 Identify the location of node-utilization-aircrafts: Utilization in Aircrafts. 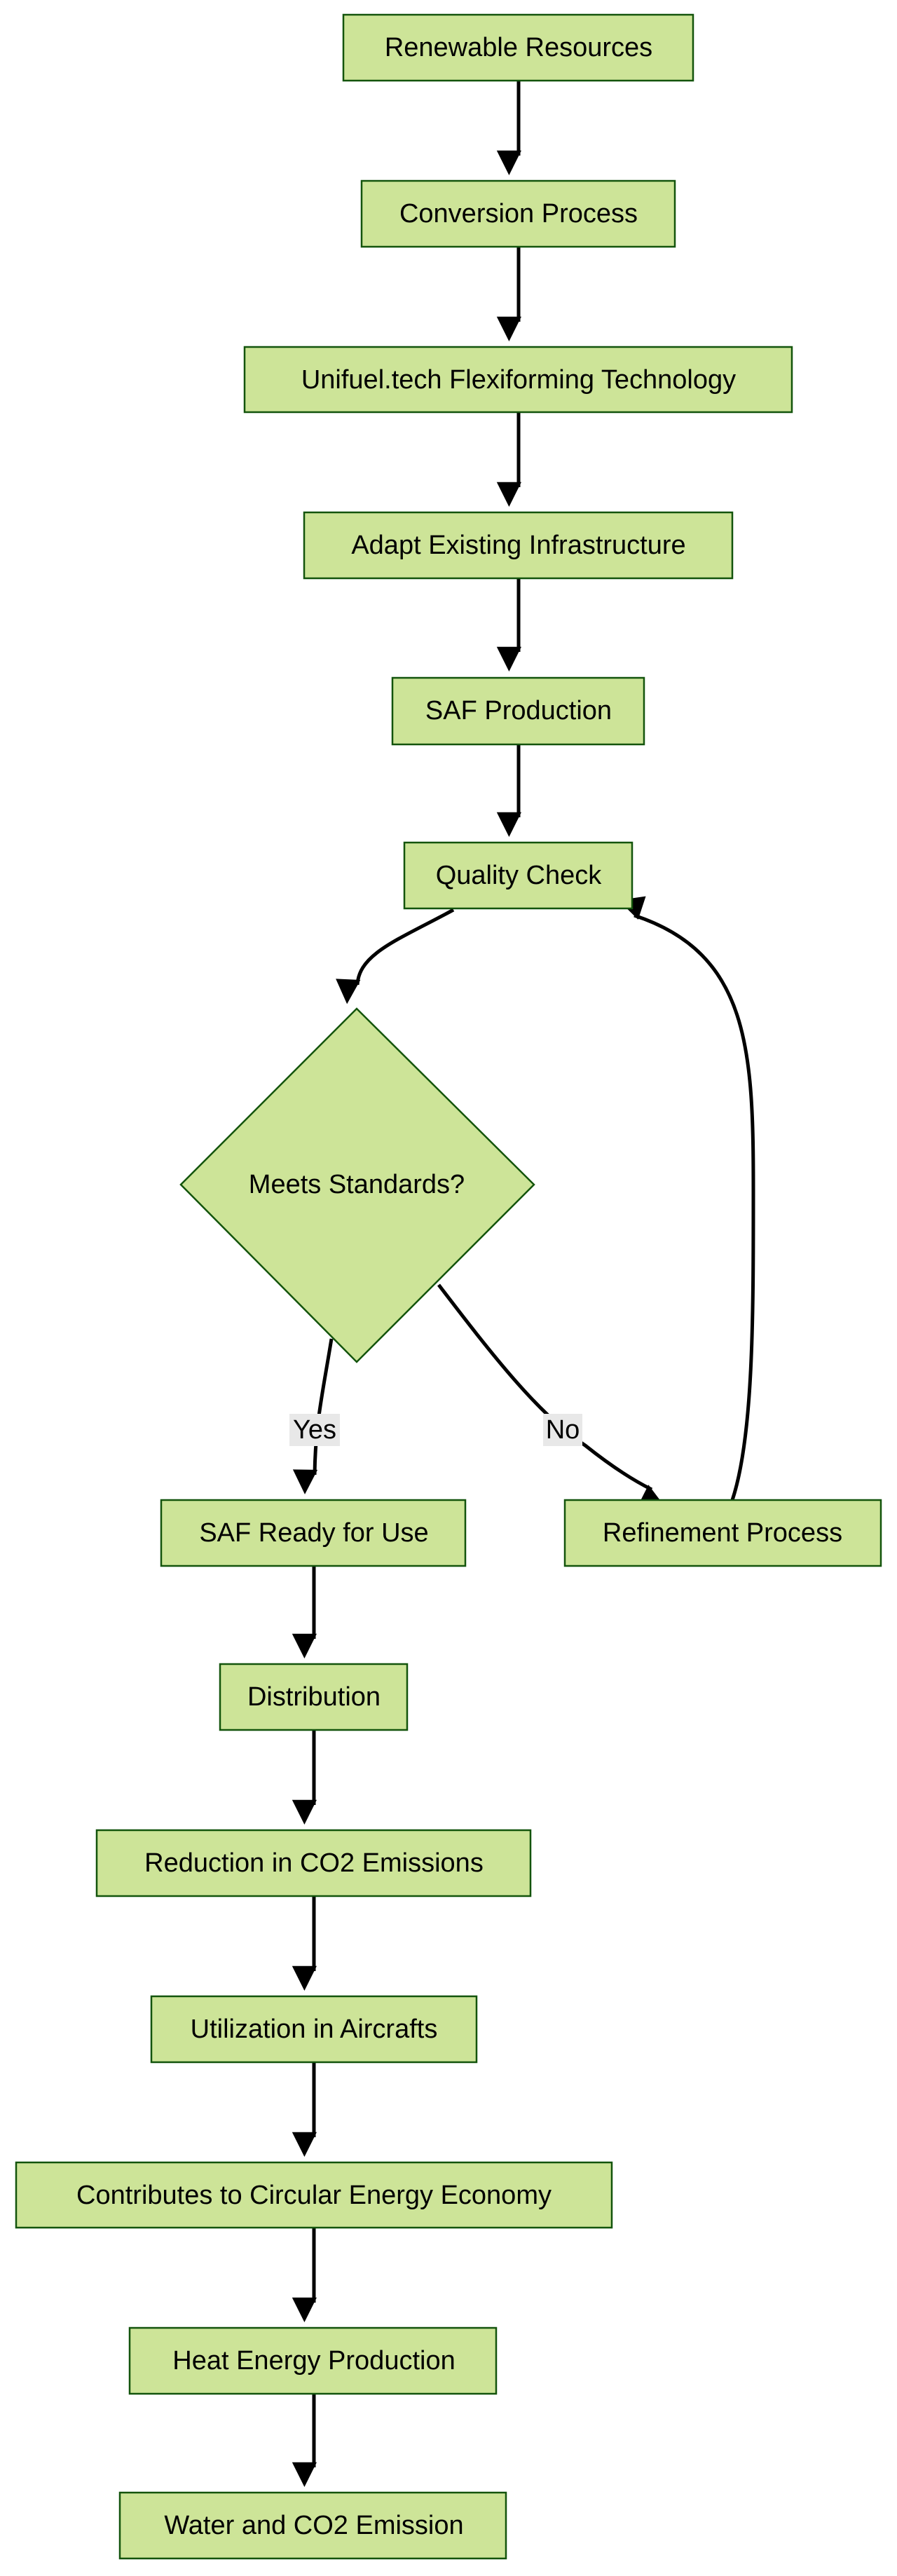
(314, 2029).